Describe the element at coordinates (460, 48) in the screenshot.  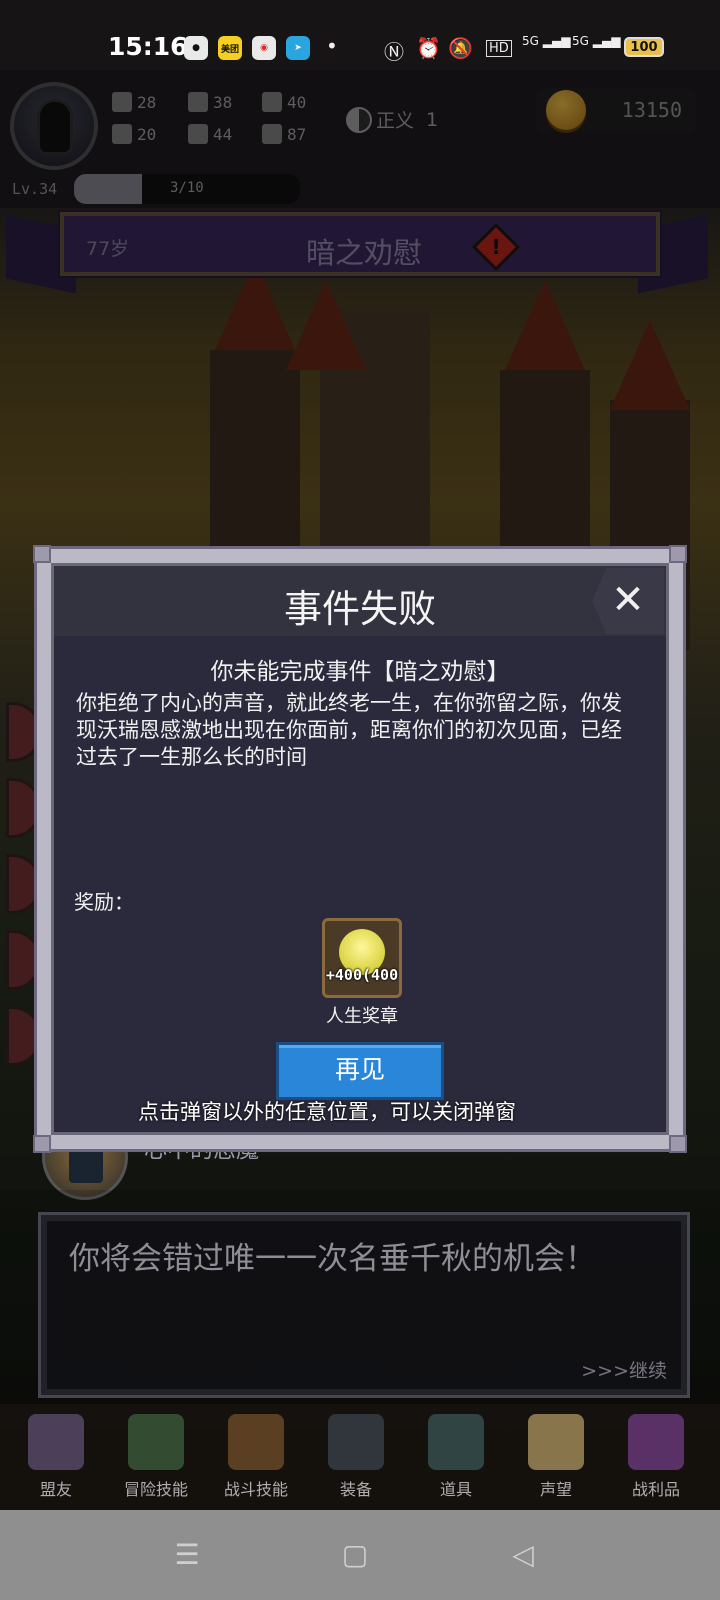
I see `mute-icon: 🔕` at that location.